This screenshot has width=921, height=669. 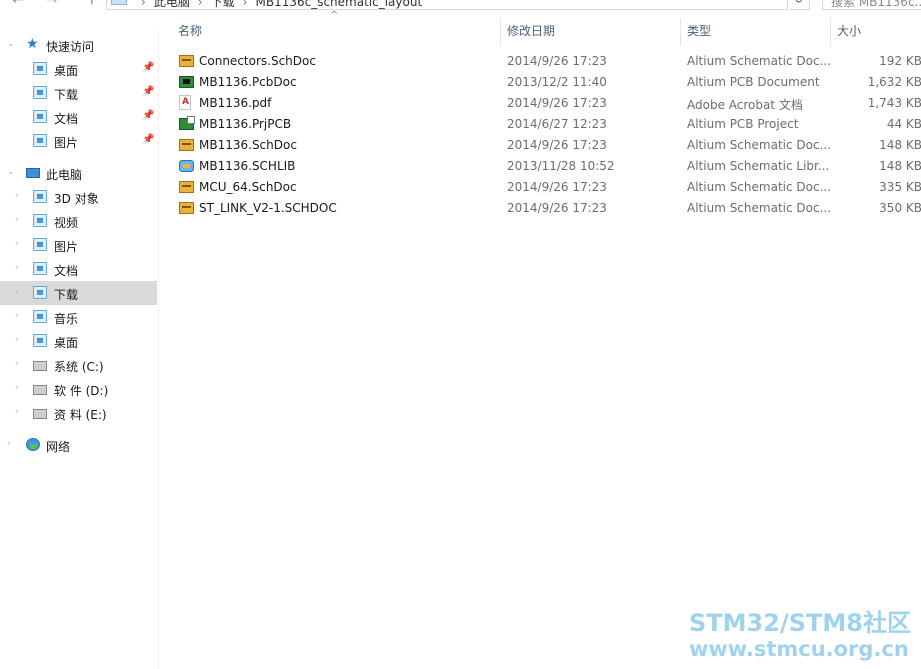 What do you see at coordinates (78, 221) in the screenshot?
I see `sidebar-item-videos: › 视频` at bounding box center [78, 221].